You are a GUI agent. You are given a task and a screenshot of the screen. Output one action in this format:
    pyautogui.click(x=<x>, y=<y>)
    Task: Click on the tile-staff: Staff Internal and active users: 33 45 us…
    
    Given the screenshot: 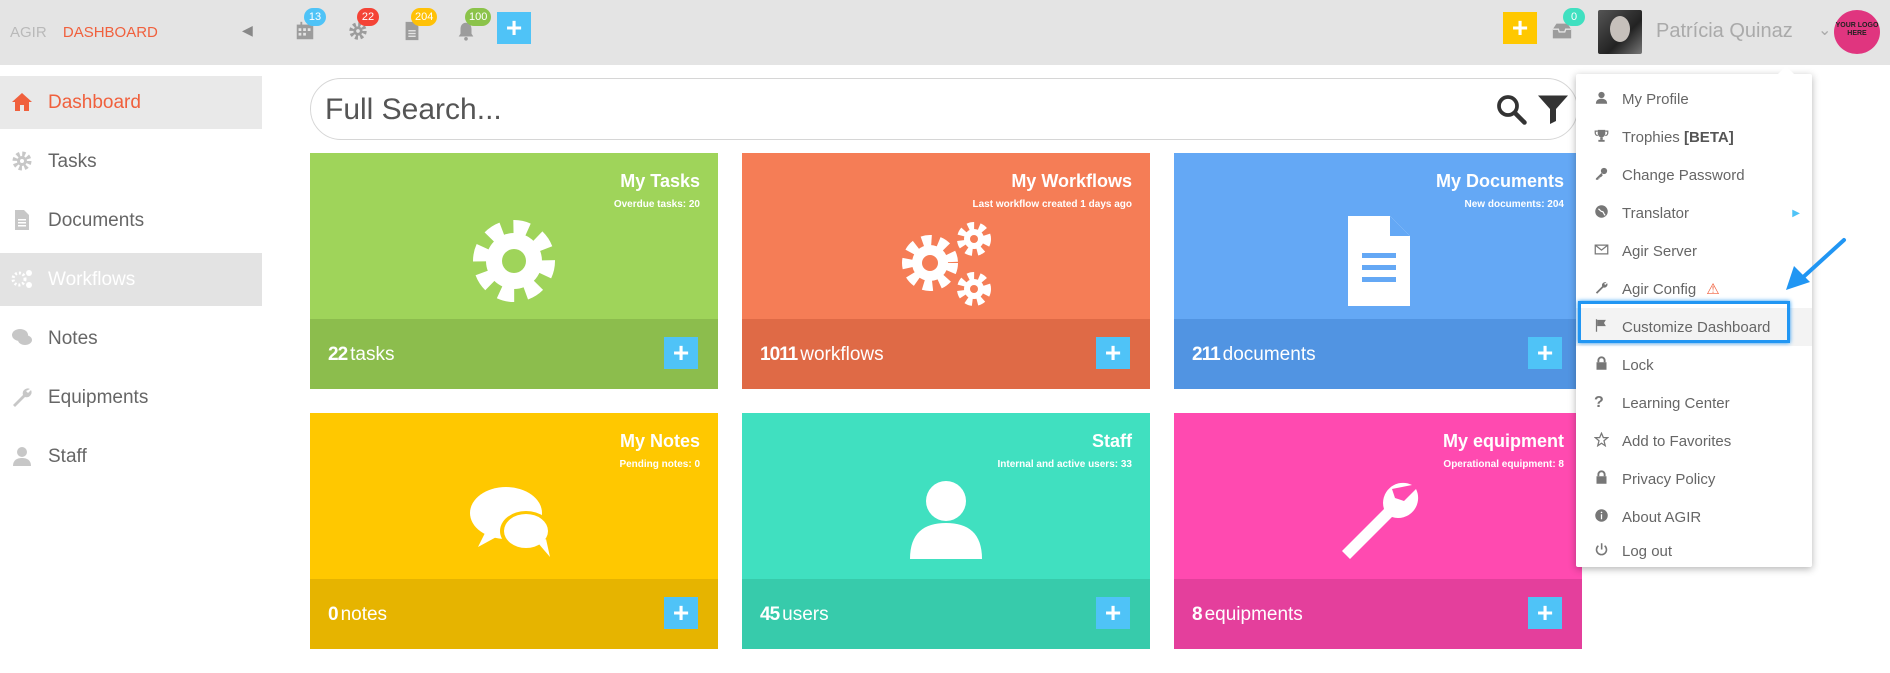 What is the action you would take?
    pyautogui.click(x=946, y=531)
    